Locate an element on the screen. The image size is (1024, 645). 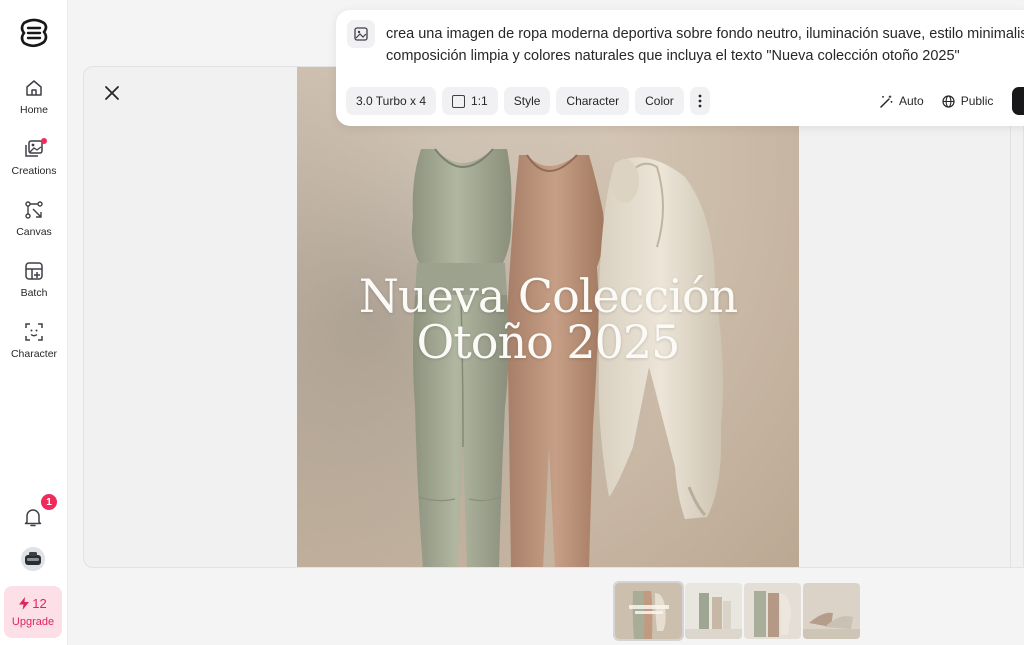
panel-divider is located at coordinates (1010, 317).